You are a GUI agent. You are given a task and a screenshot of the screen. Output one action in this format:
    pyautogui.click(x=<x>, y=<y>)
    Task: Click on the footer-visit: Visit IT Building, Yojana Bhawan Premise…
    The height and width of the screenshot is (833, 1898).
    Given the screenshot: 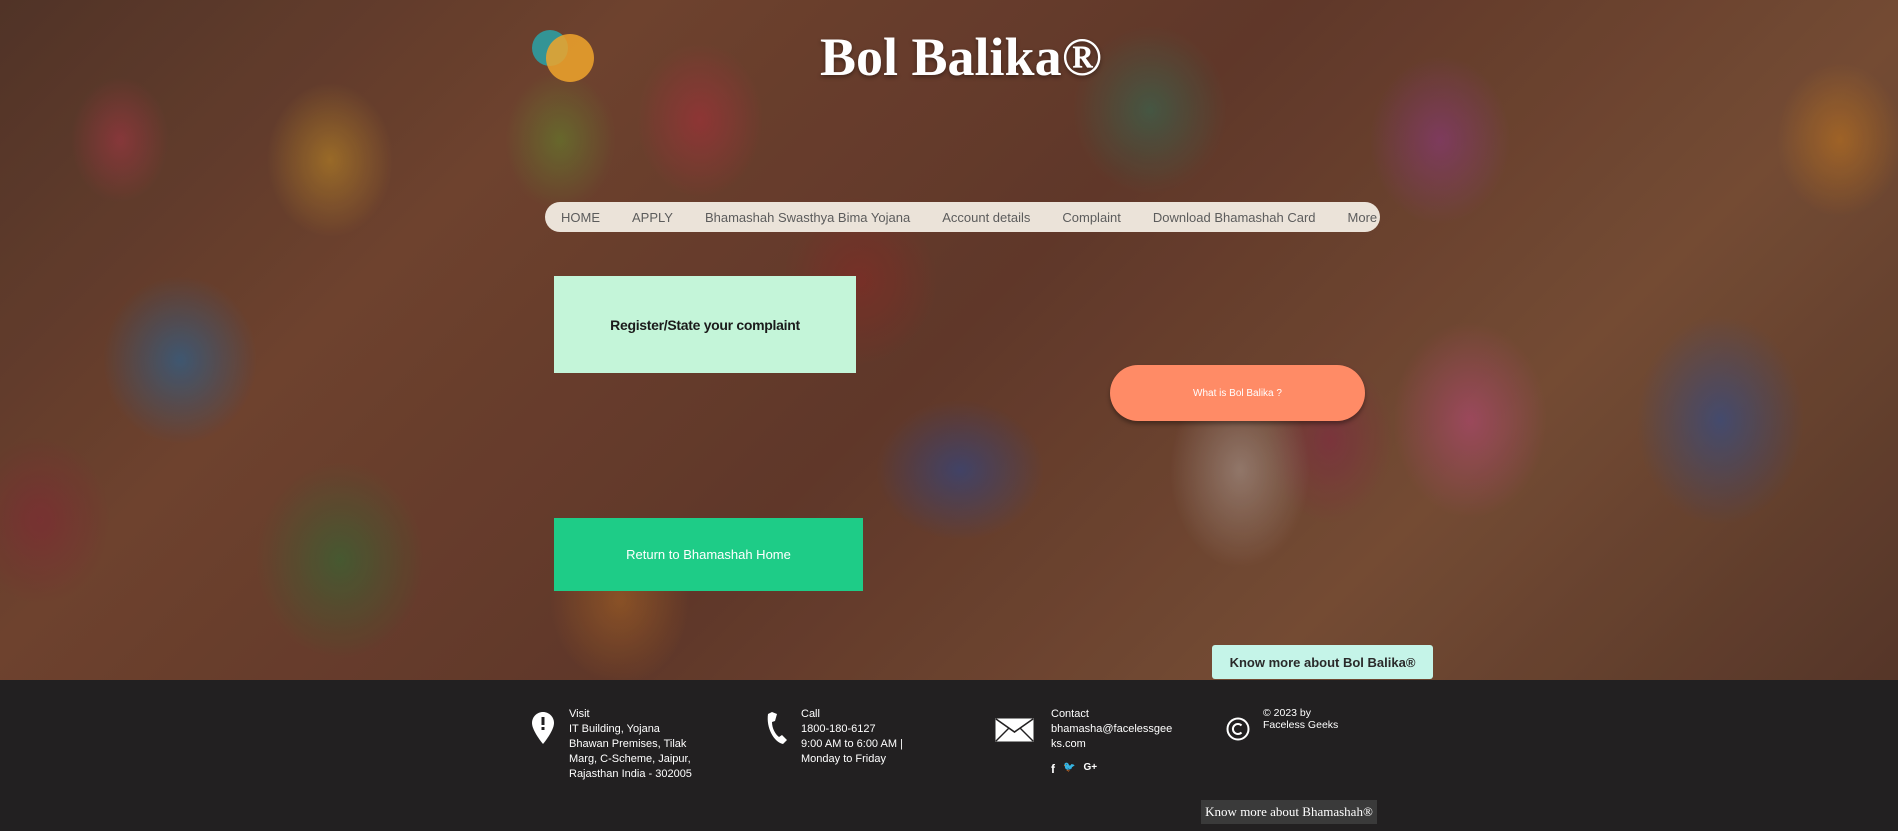 What is the action you would take?
    pyautogui.click(x=639, y=744)
    